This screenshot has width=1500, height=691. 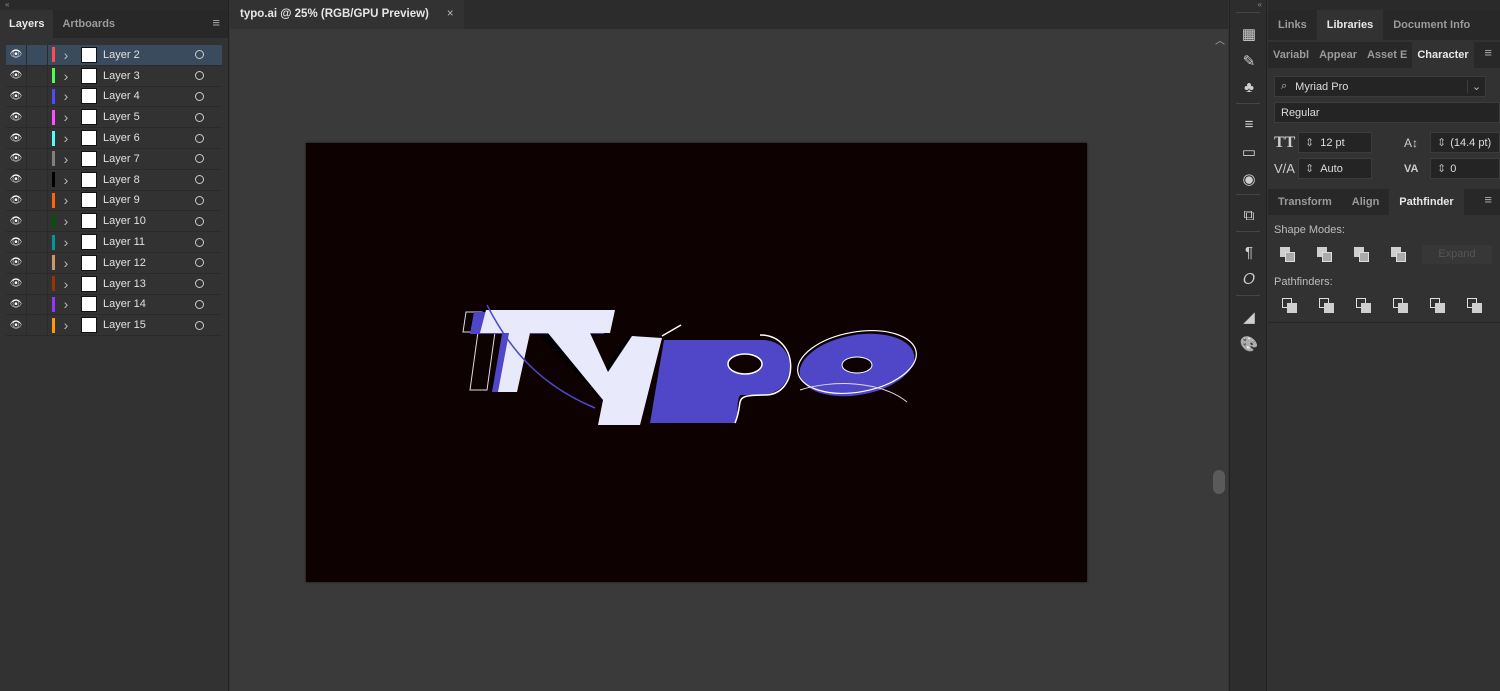 I want to click on layer-row: 👁 › Layer 11, so click(x=114, y=242).